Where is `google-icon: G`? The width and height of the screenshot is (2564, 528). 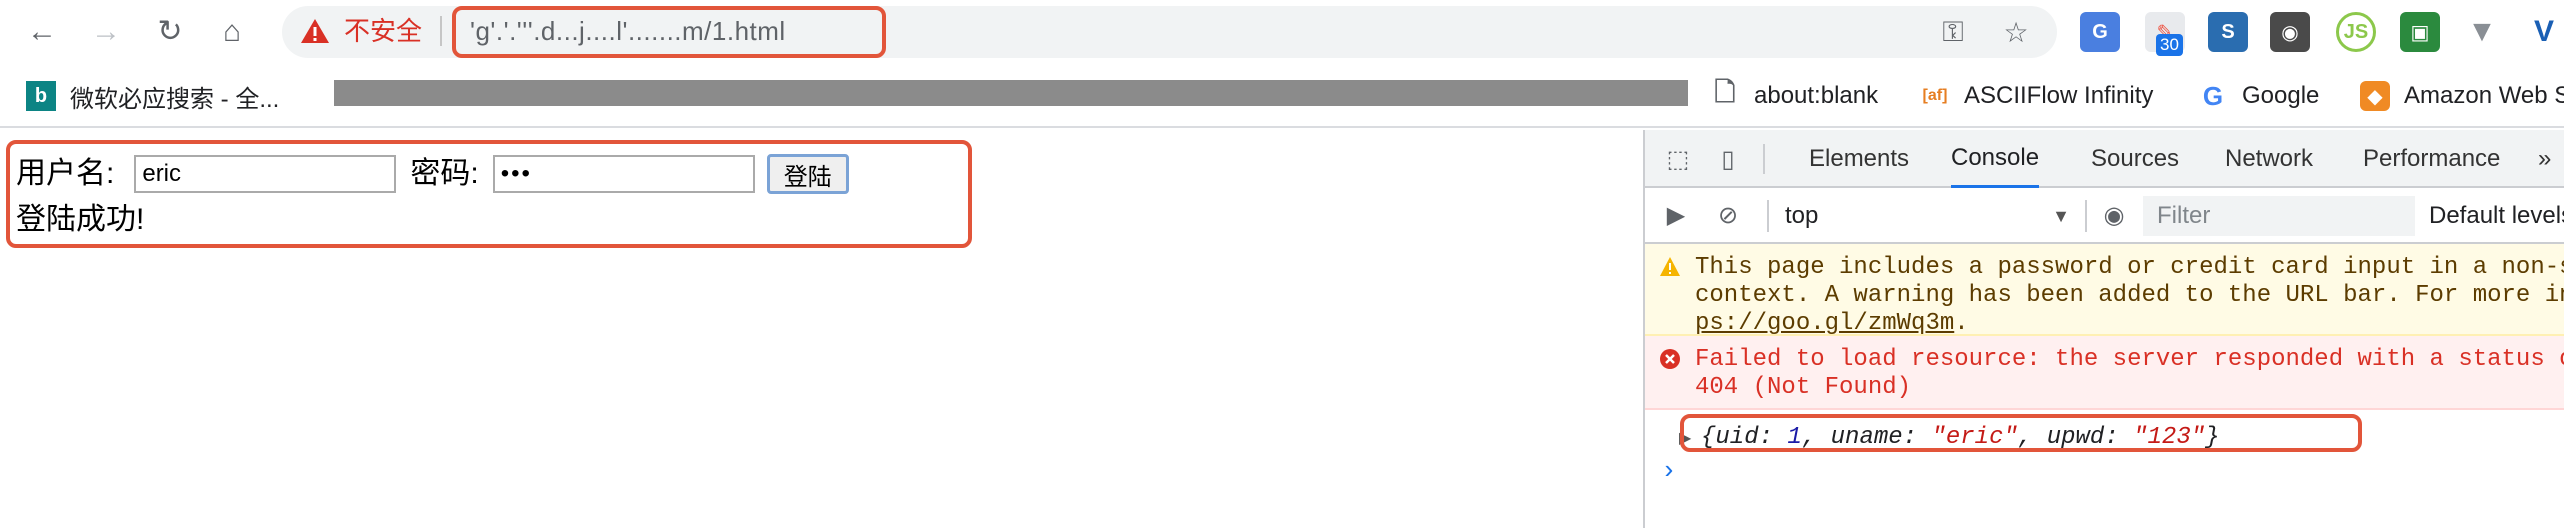 google-icon: G is located at coordinates (2213, 95).